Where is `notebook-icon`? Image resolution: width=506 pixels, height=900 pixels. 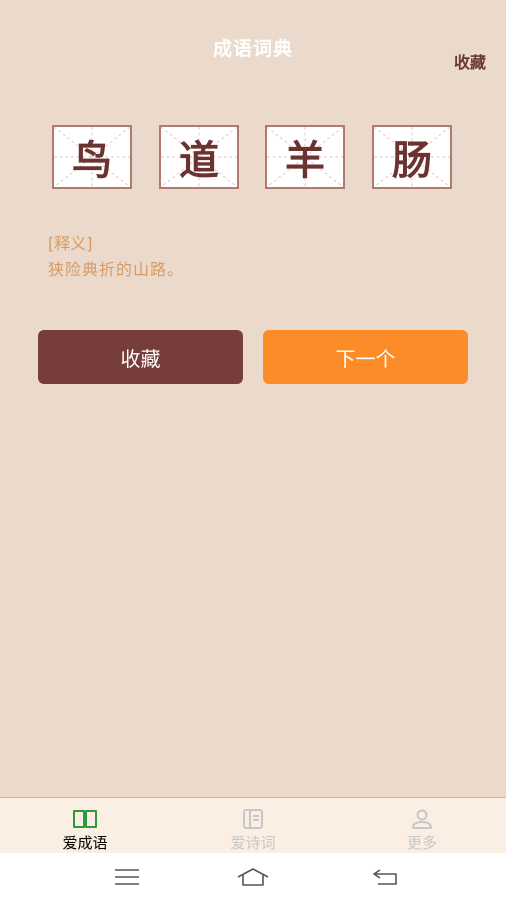
notebook-icon is located at coordinates (253, 819).